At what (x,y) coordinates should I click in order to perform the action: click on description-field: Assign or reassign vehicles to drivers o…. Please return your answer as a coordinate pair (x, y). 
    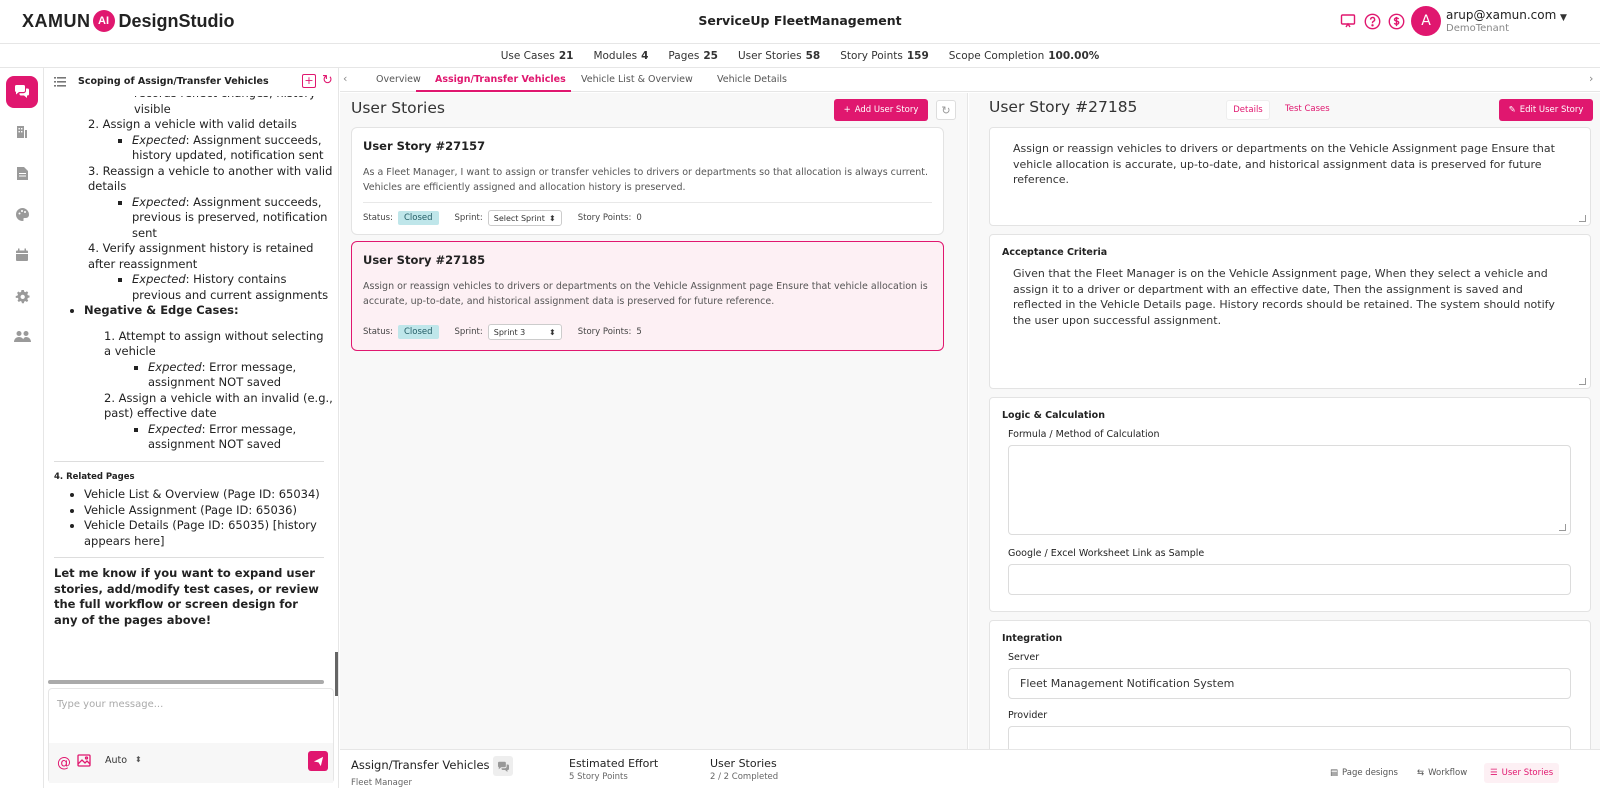
    Looking at the image, I should click on (1293, 164).